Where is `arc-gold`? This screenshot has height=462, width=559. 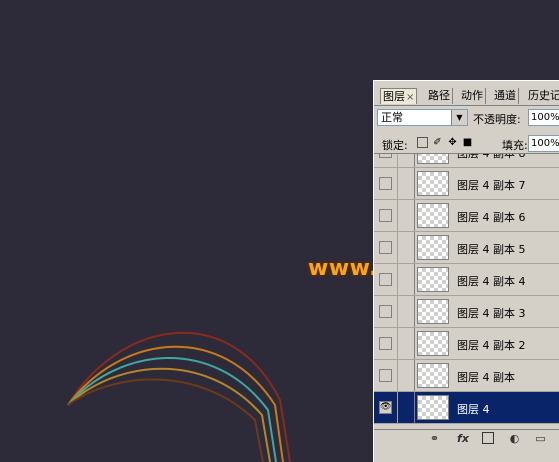
arc-gold is located at coordinates (169, 414).